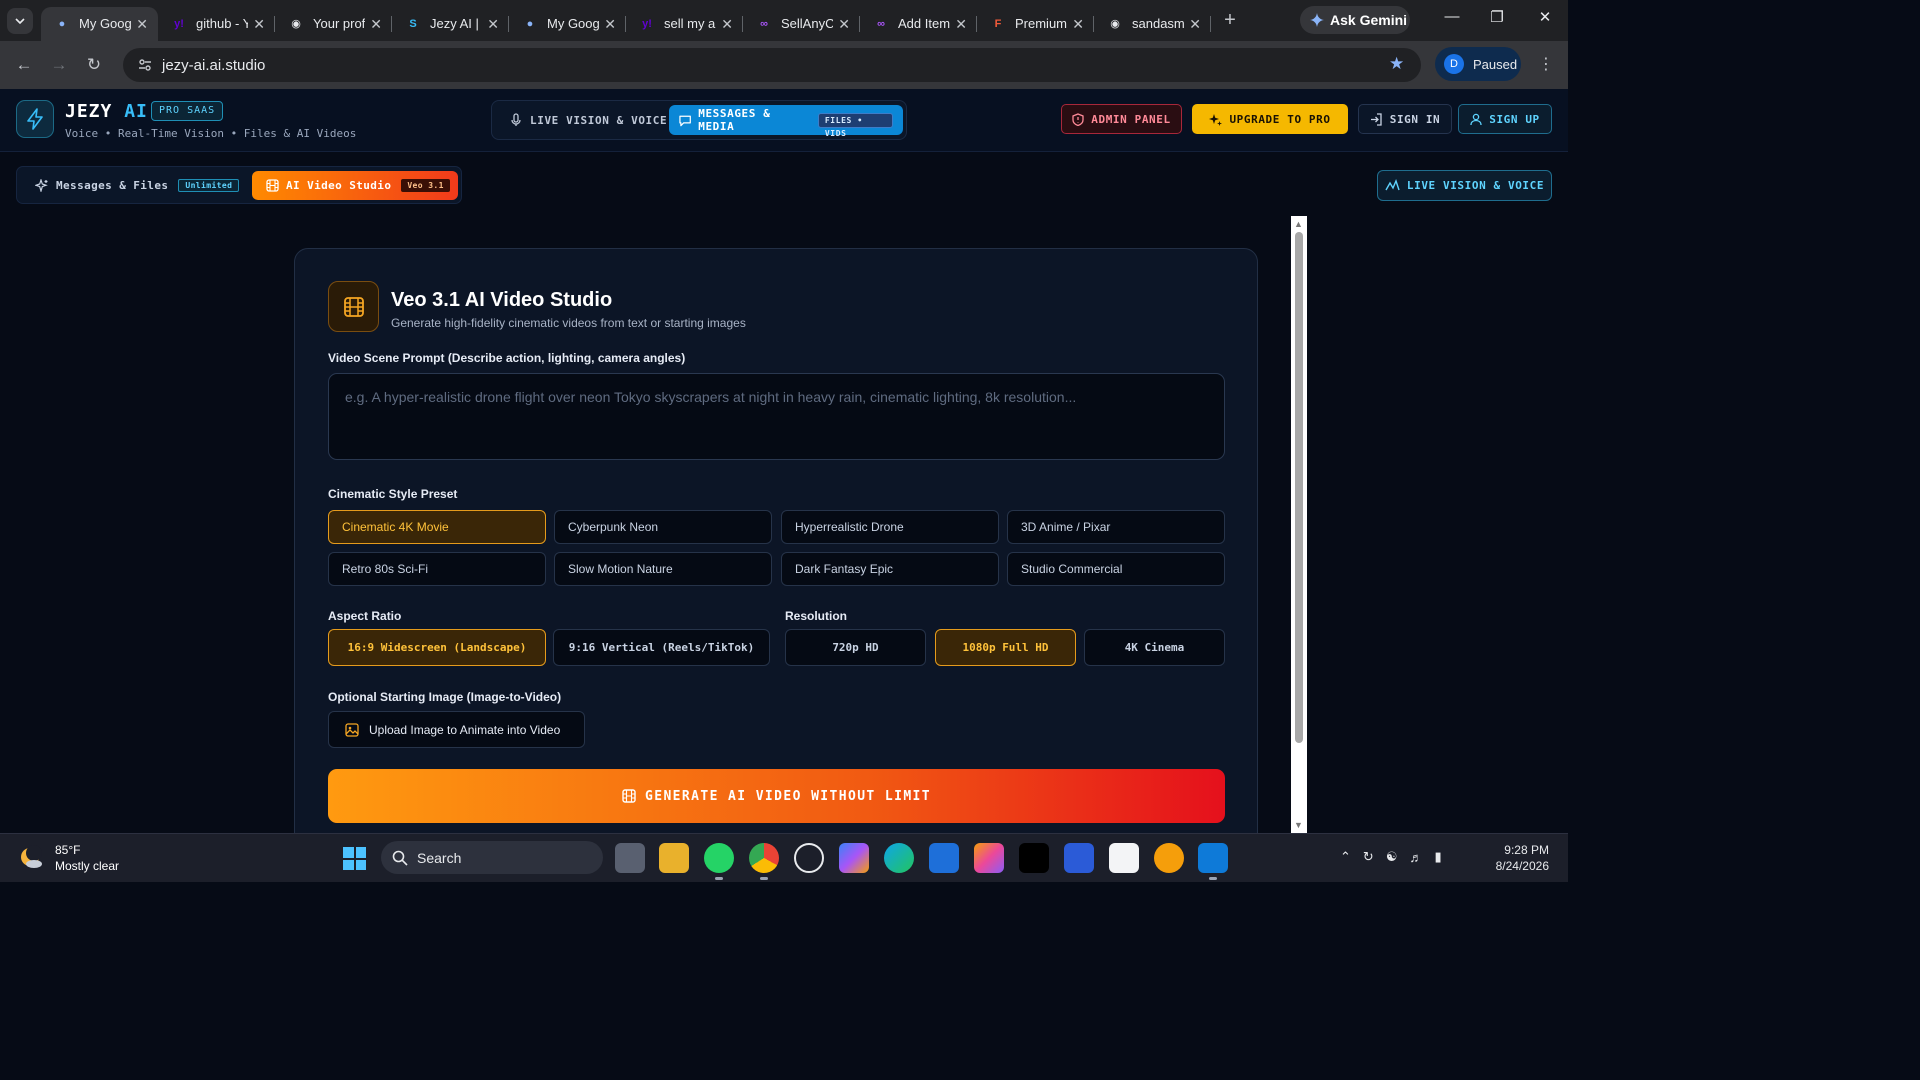  What do you see at coordinates (1545, 17) in the screenshot?
I see `close-window-button: ✕` at bounding box center [1545, 17].